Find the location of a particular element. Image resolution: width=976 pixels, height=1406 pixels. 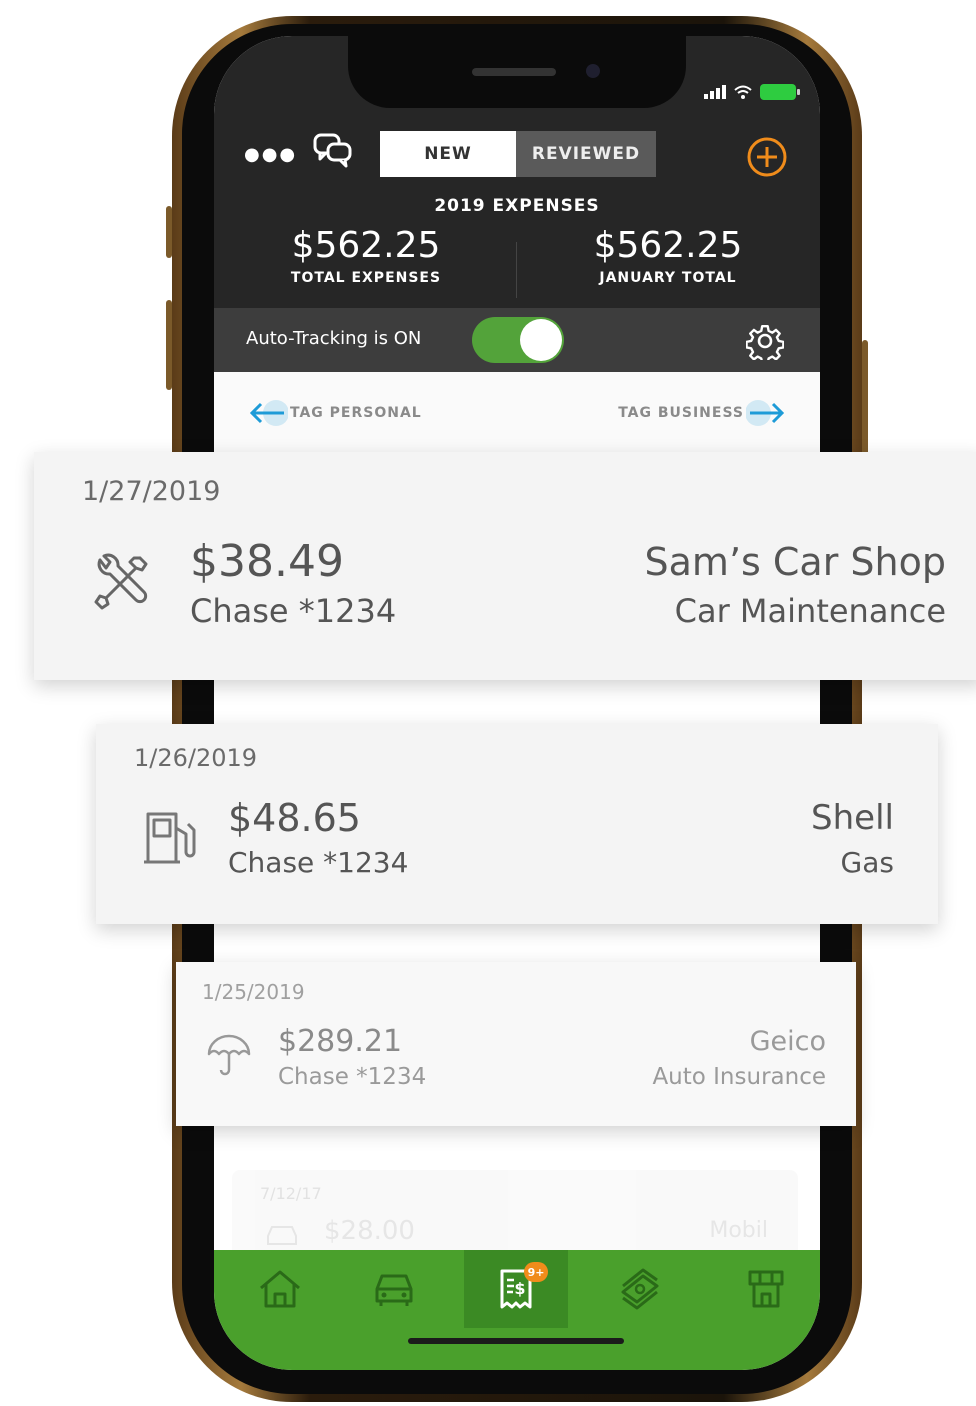

total-expenses-amount: $562.25 is located at coordinates (366, 245).